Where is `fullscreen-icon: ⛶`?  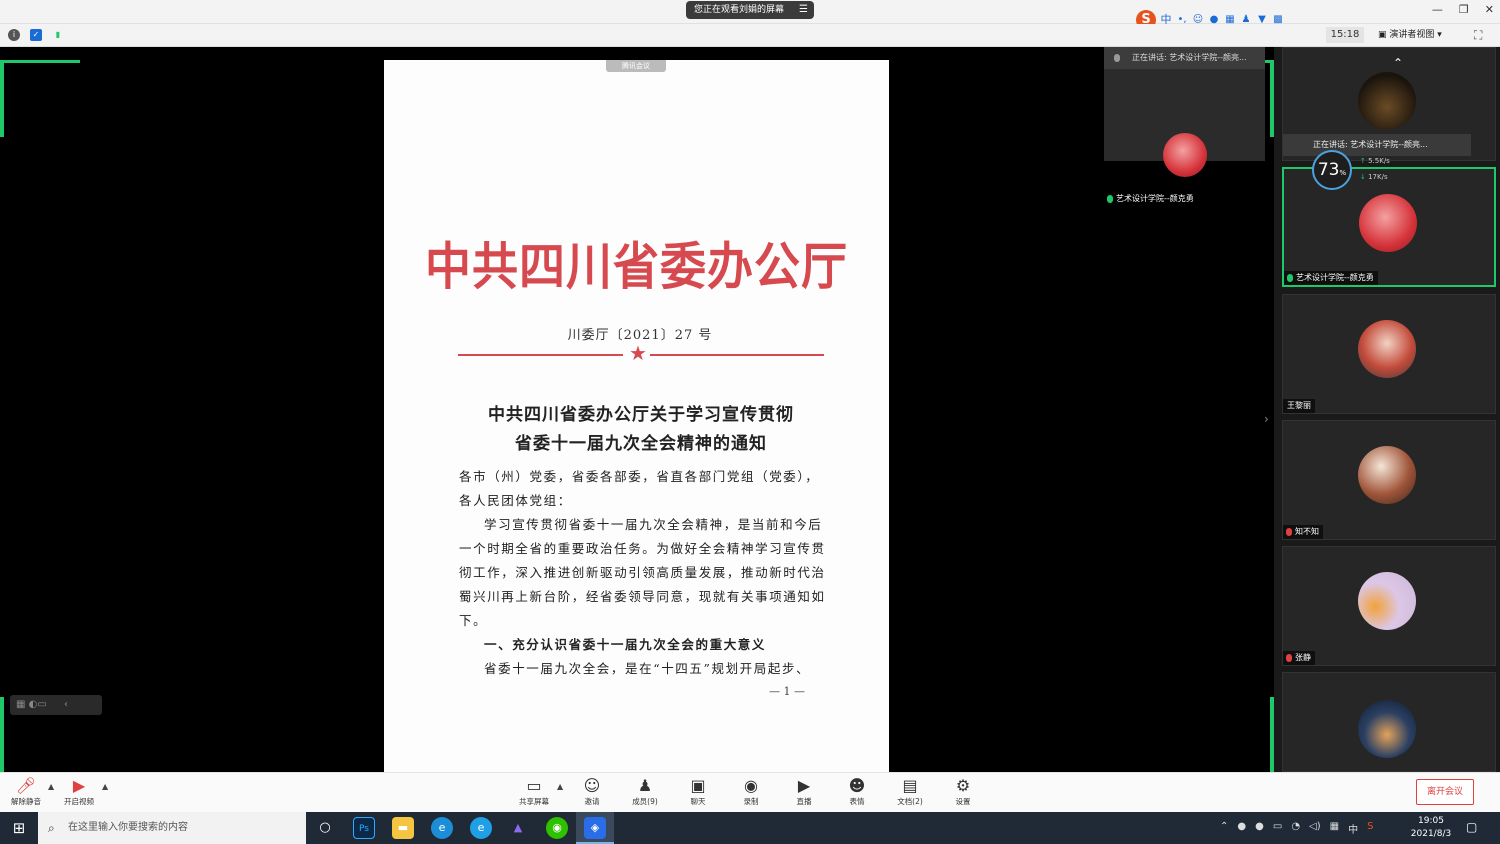 fullscreen-icon: ⛶ is located at coordinates (1478, 35).